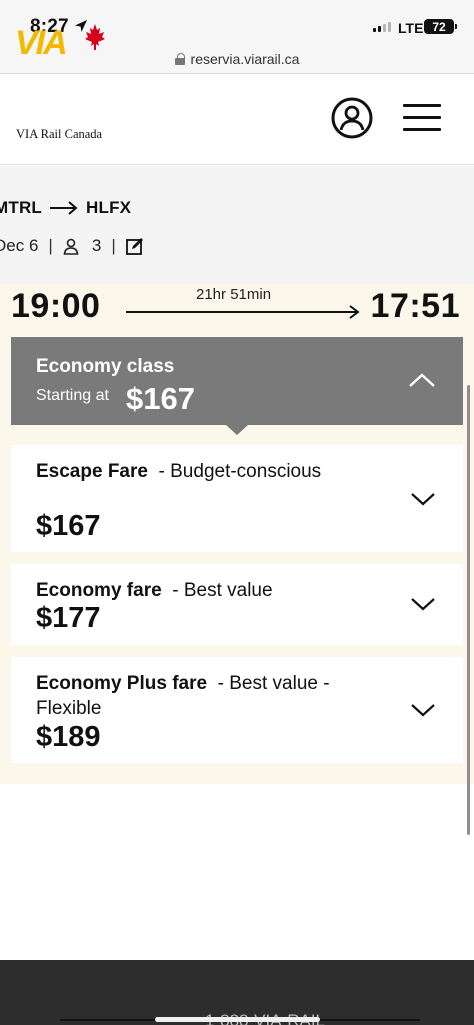  What do you see at coordinates (21, 207) in the screenshot?
I see `origin-station: MTRL` at bounding box center [21, 207].